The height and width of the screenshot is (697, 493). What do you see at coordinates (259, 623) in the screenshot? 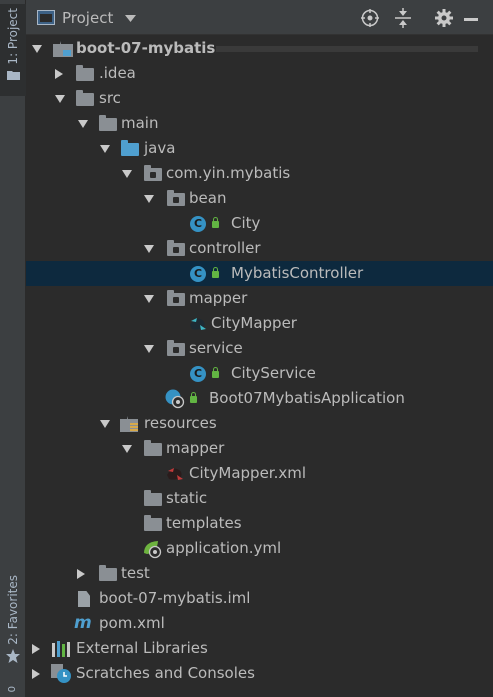
I see `tree-node-pom: m pom.xml` at bounding box center [259, 623].